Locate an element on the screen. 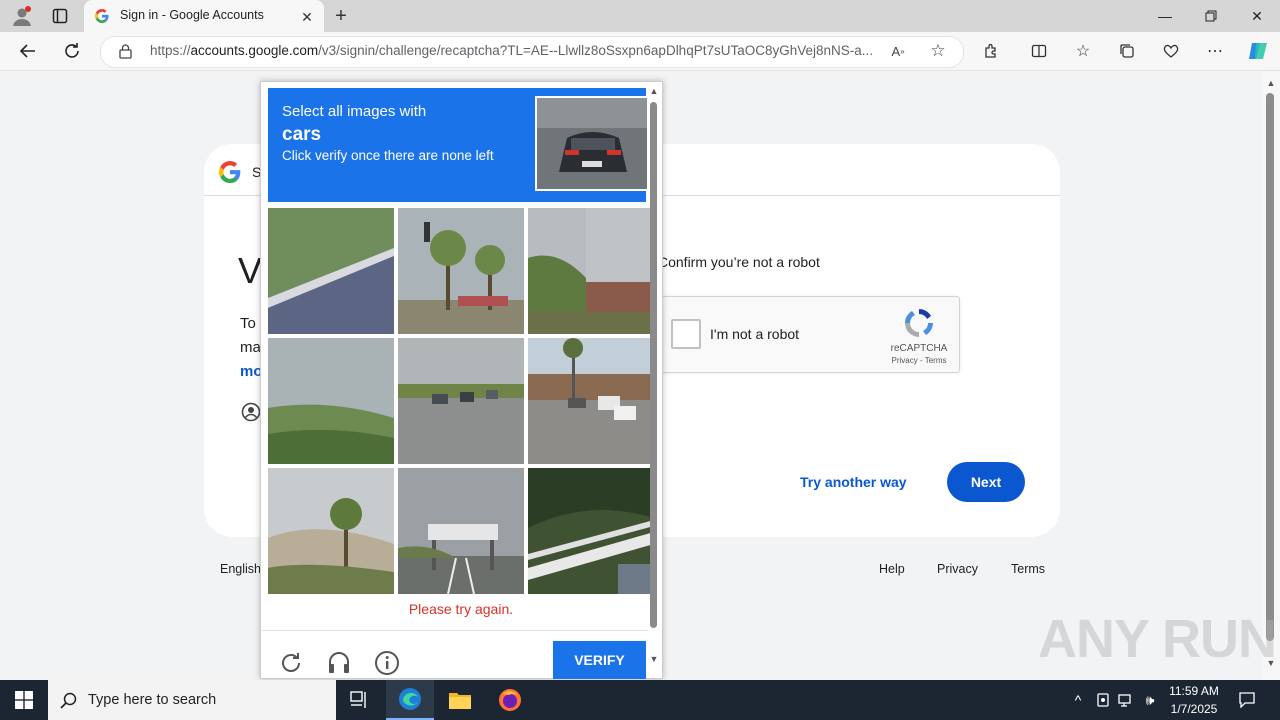 The height and width of the screenshot is (720, 1280). next-button: Next is located at coordinates (986, 482).